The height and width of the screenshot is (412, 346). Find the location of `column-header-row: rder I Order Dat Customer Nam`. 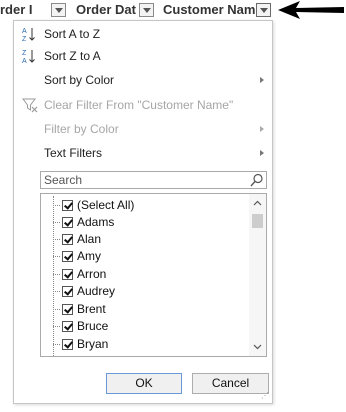

column-header-row: rder I Order Dat Customer Nam is located at coordinates (173, 10).